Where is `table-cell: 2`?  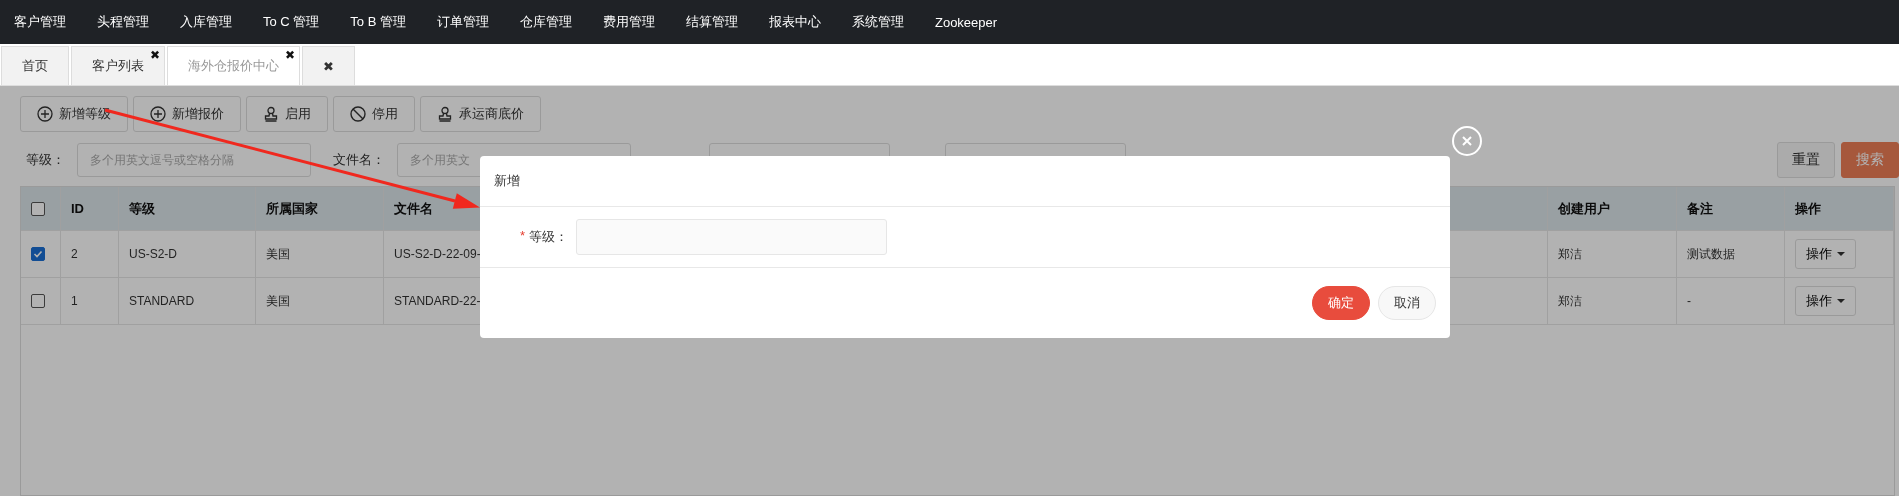 table-cell: 2 is located at coordinates (90, 254).